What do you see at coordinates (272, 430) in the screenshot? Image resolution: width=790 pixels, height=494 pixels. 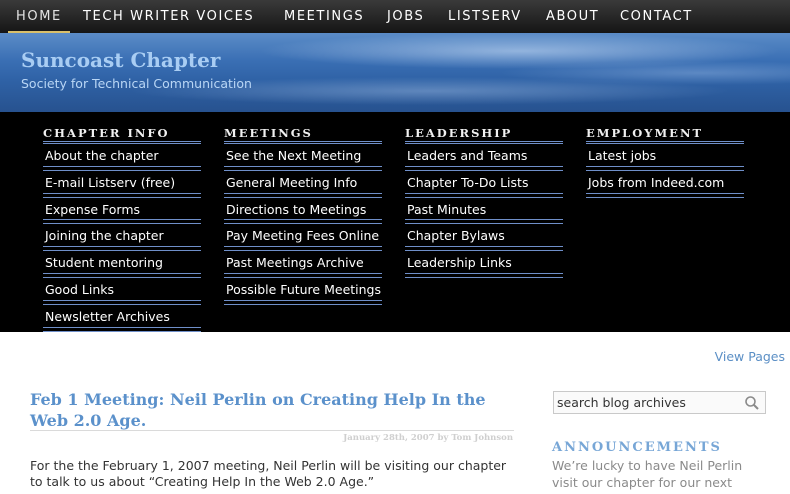 I see `post-title-rule` at bounding box center [272, 430].